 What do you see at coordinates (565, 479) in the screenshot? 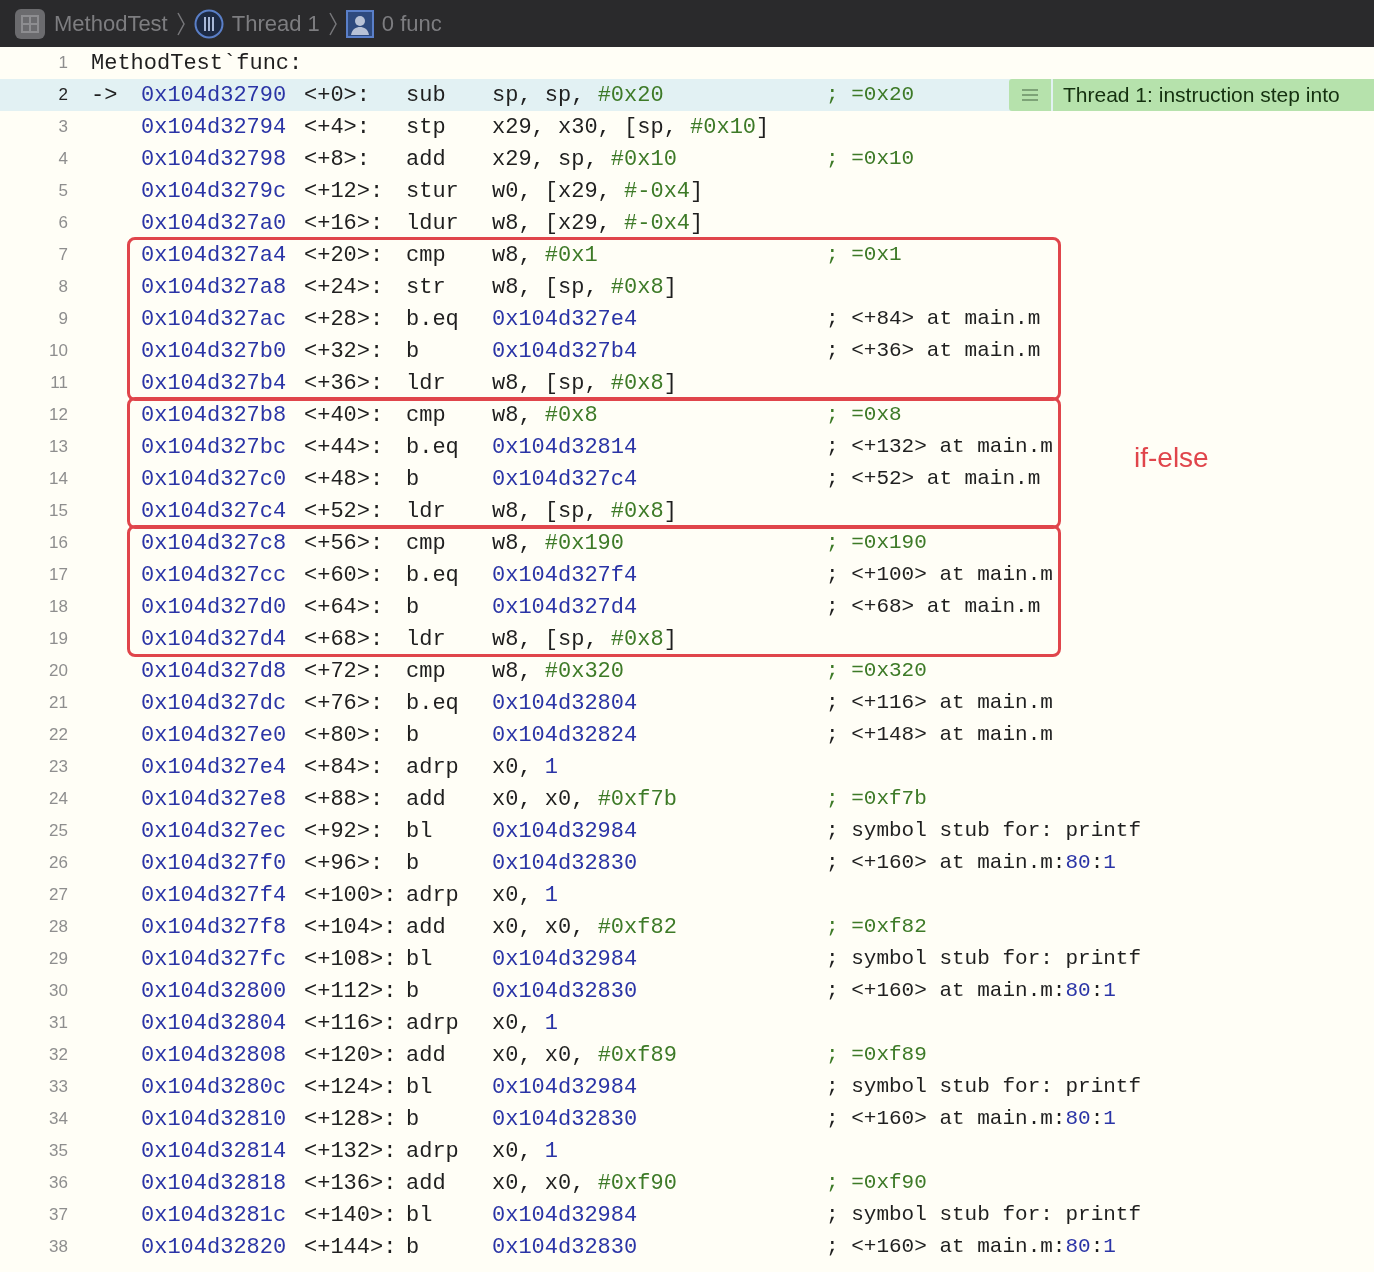
I see `operands: 0x104d327c4` at bounding box center [565, 479].